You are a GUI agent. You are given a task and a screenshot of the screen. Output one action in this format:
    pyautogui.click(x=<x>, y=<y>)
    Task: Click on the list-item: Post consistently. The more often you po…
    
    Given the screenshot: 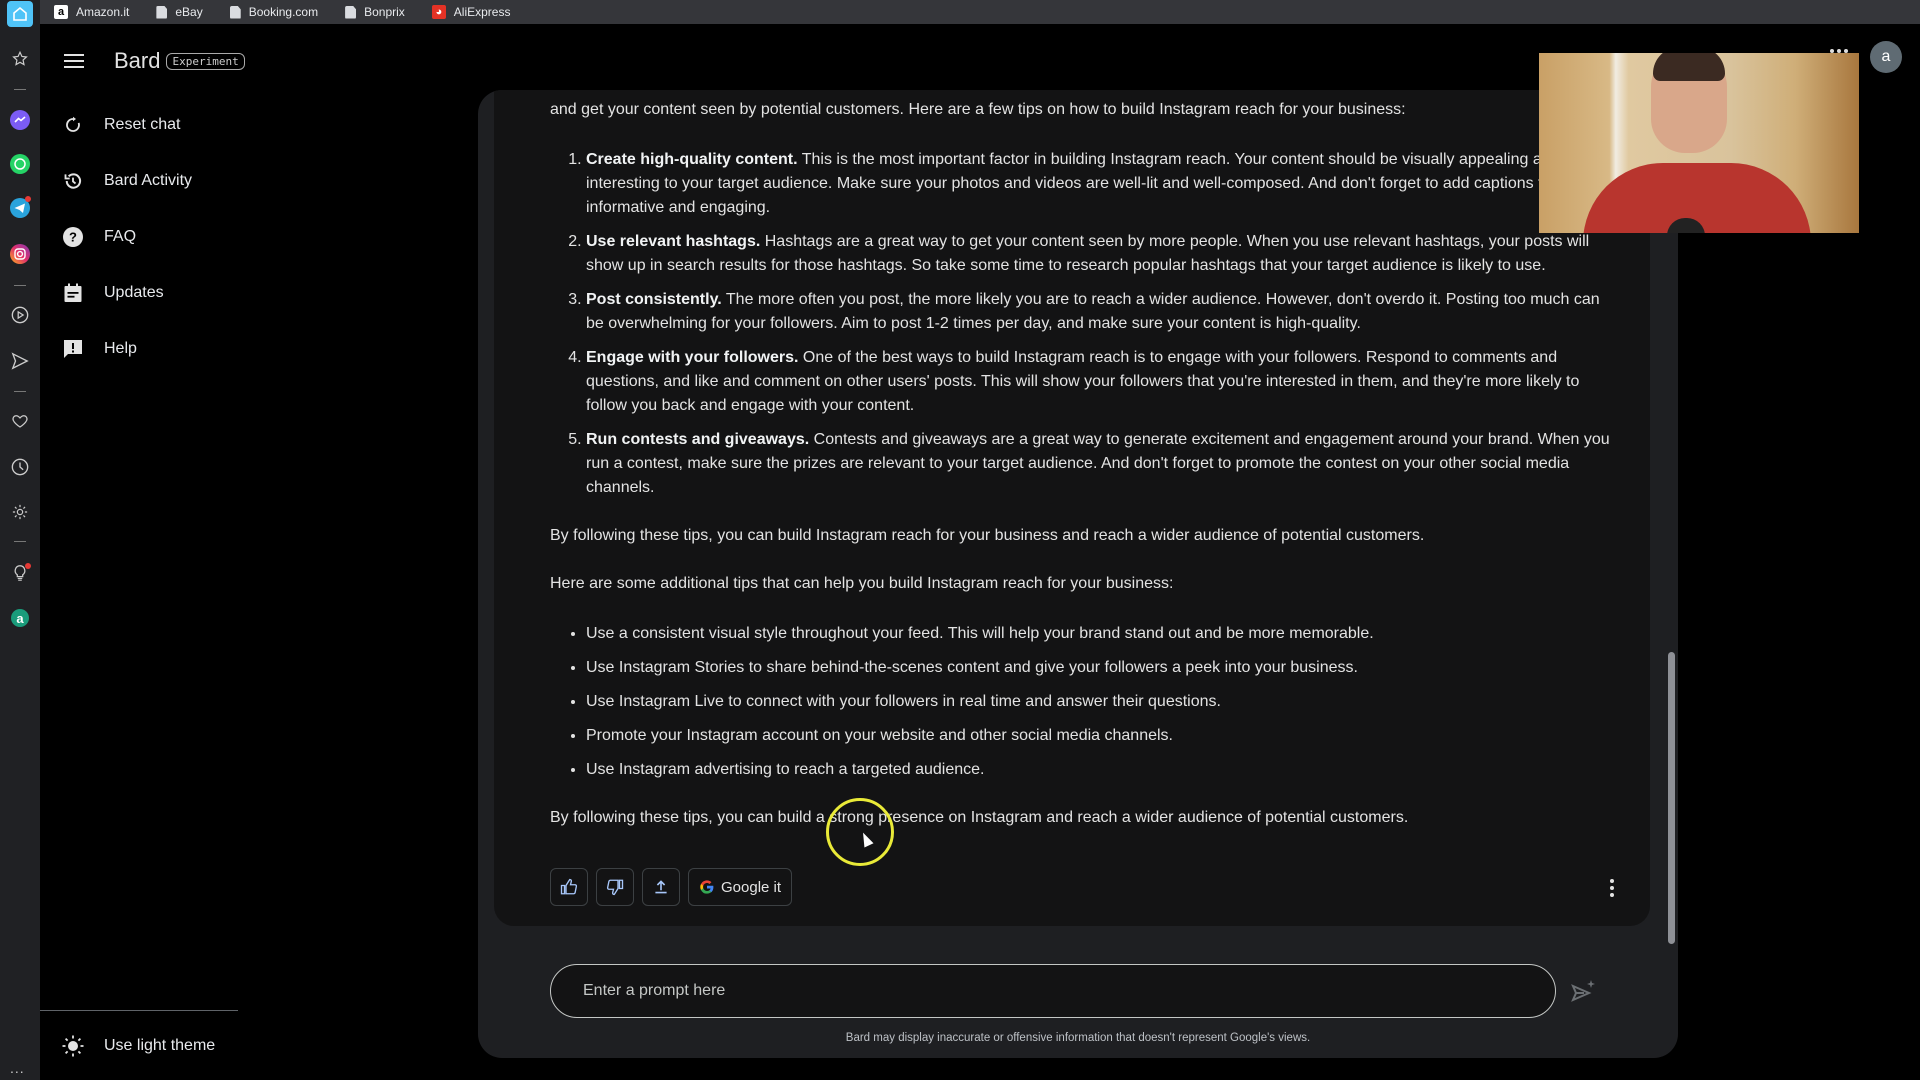 What is the action you would take?
    pyautogui.click(x=1098, y=312)
    